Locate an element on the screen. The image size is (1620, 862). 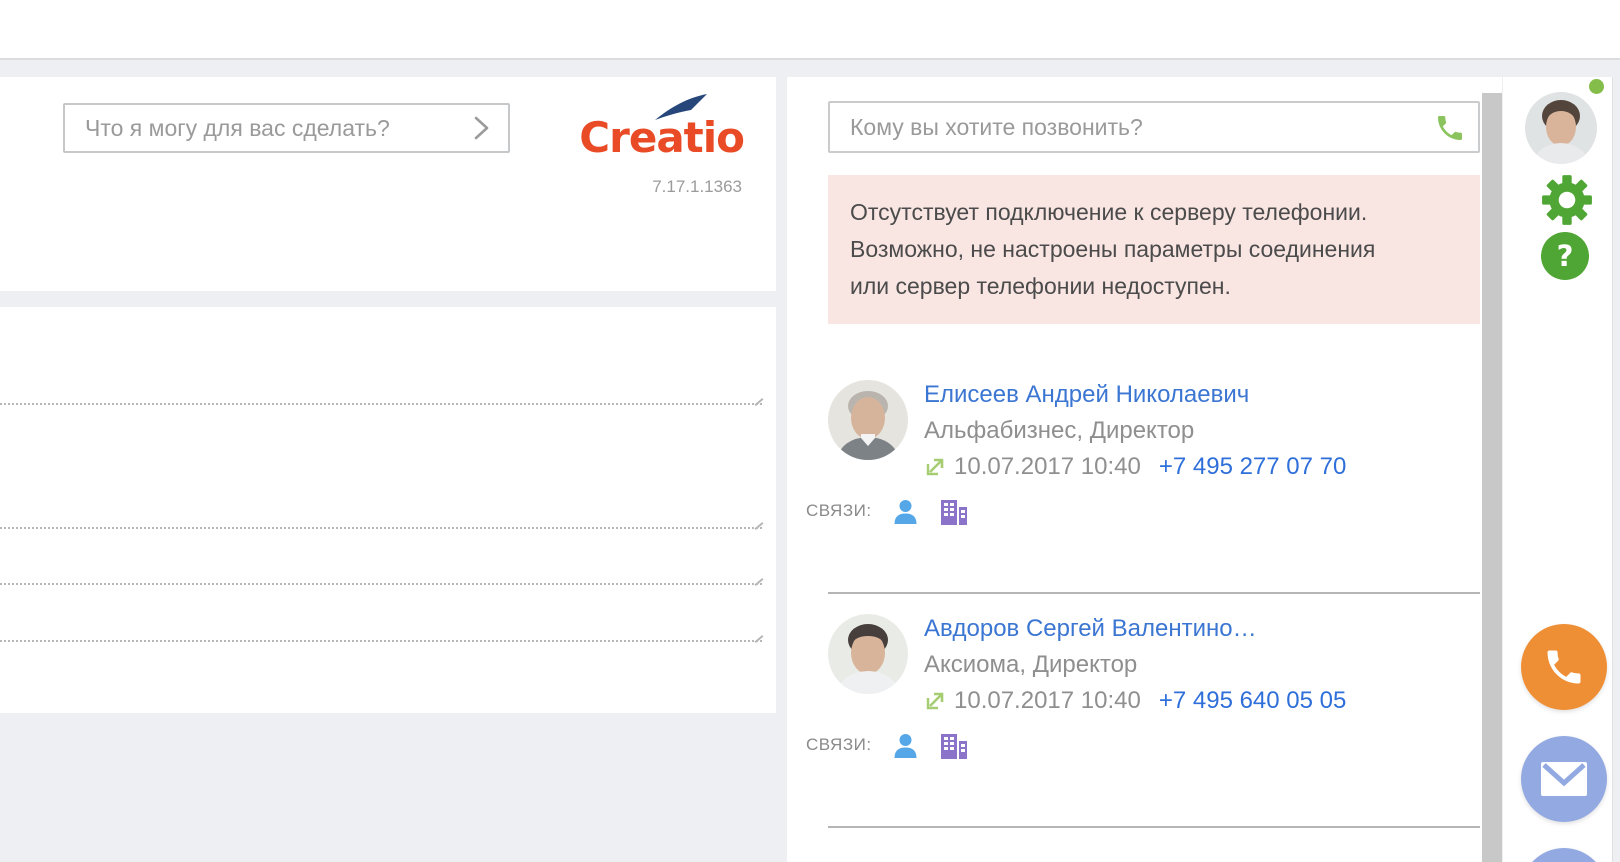
call-search-input is located at coordinates (1154, 127).